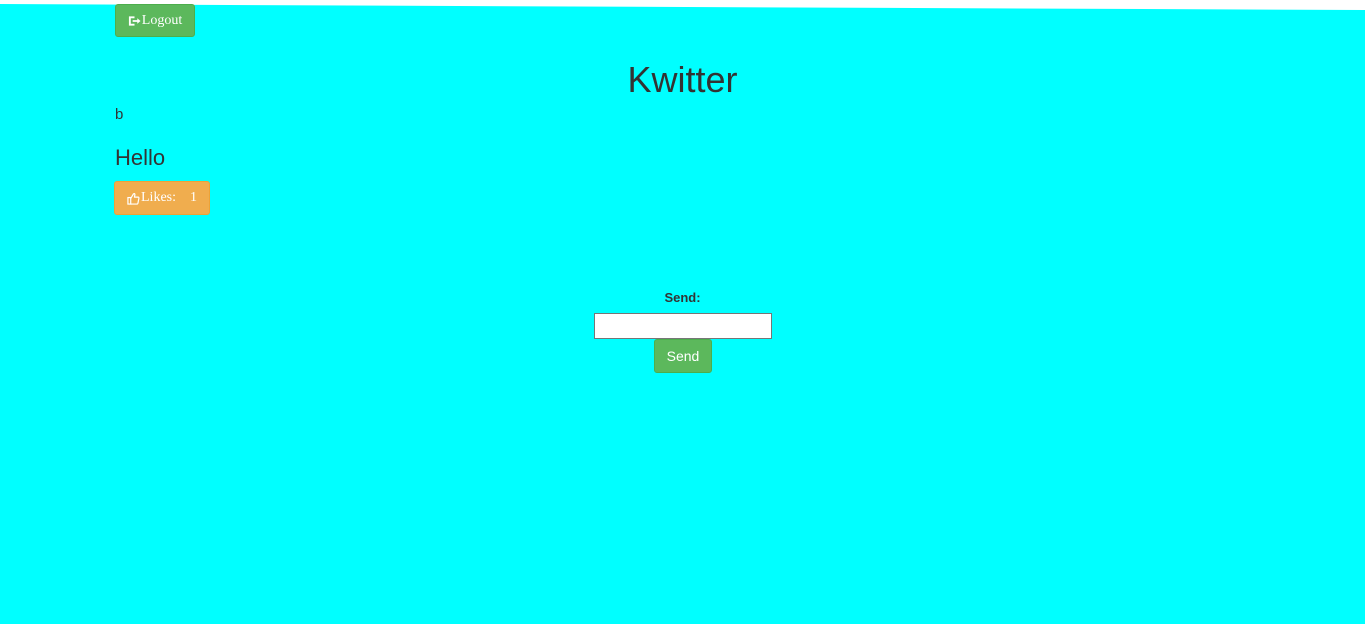 This screenshot has width=1365, height=624. What do you see at coordinates (140, 157) in the screenshot?
I see `post-message: Hello` at bounding box center [140, 157].